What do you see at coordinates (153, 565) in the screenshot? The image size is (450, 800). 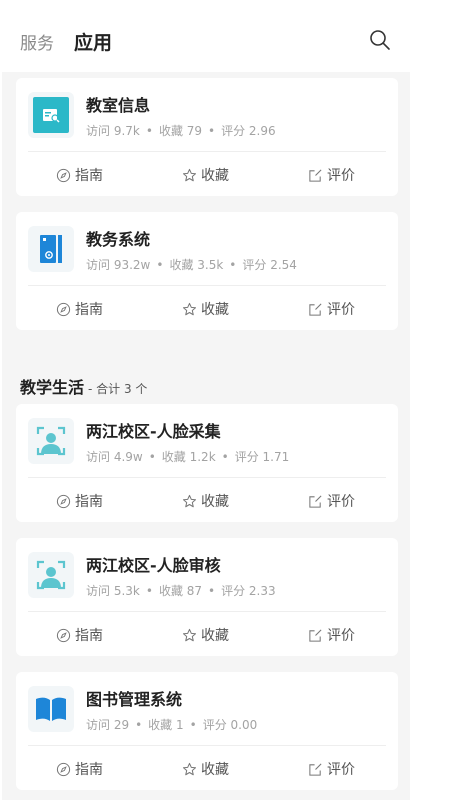 I see `app-name: 两江校区-人脸审核` at bounding box center [153, 565].